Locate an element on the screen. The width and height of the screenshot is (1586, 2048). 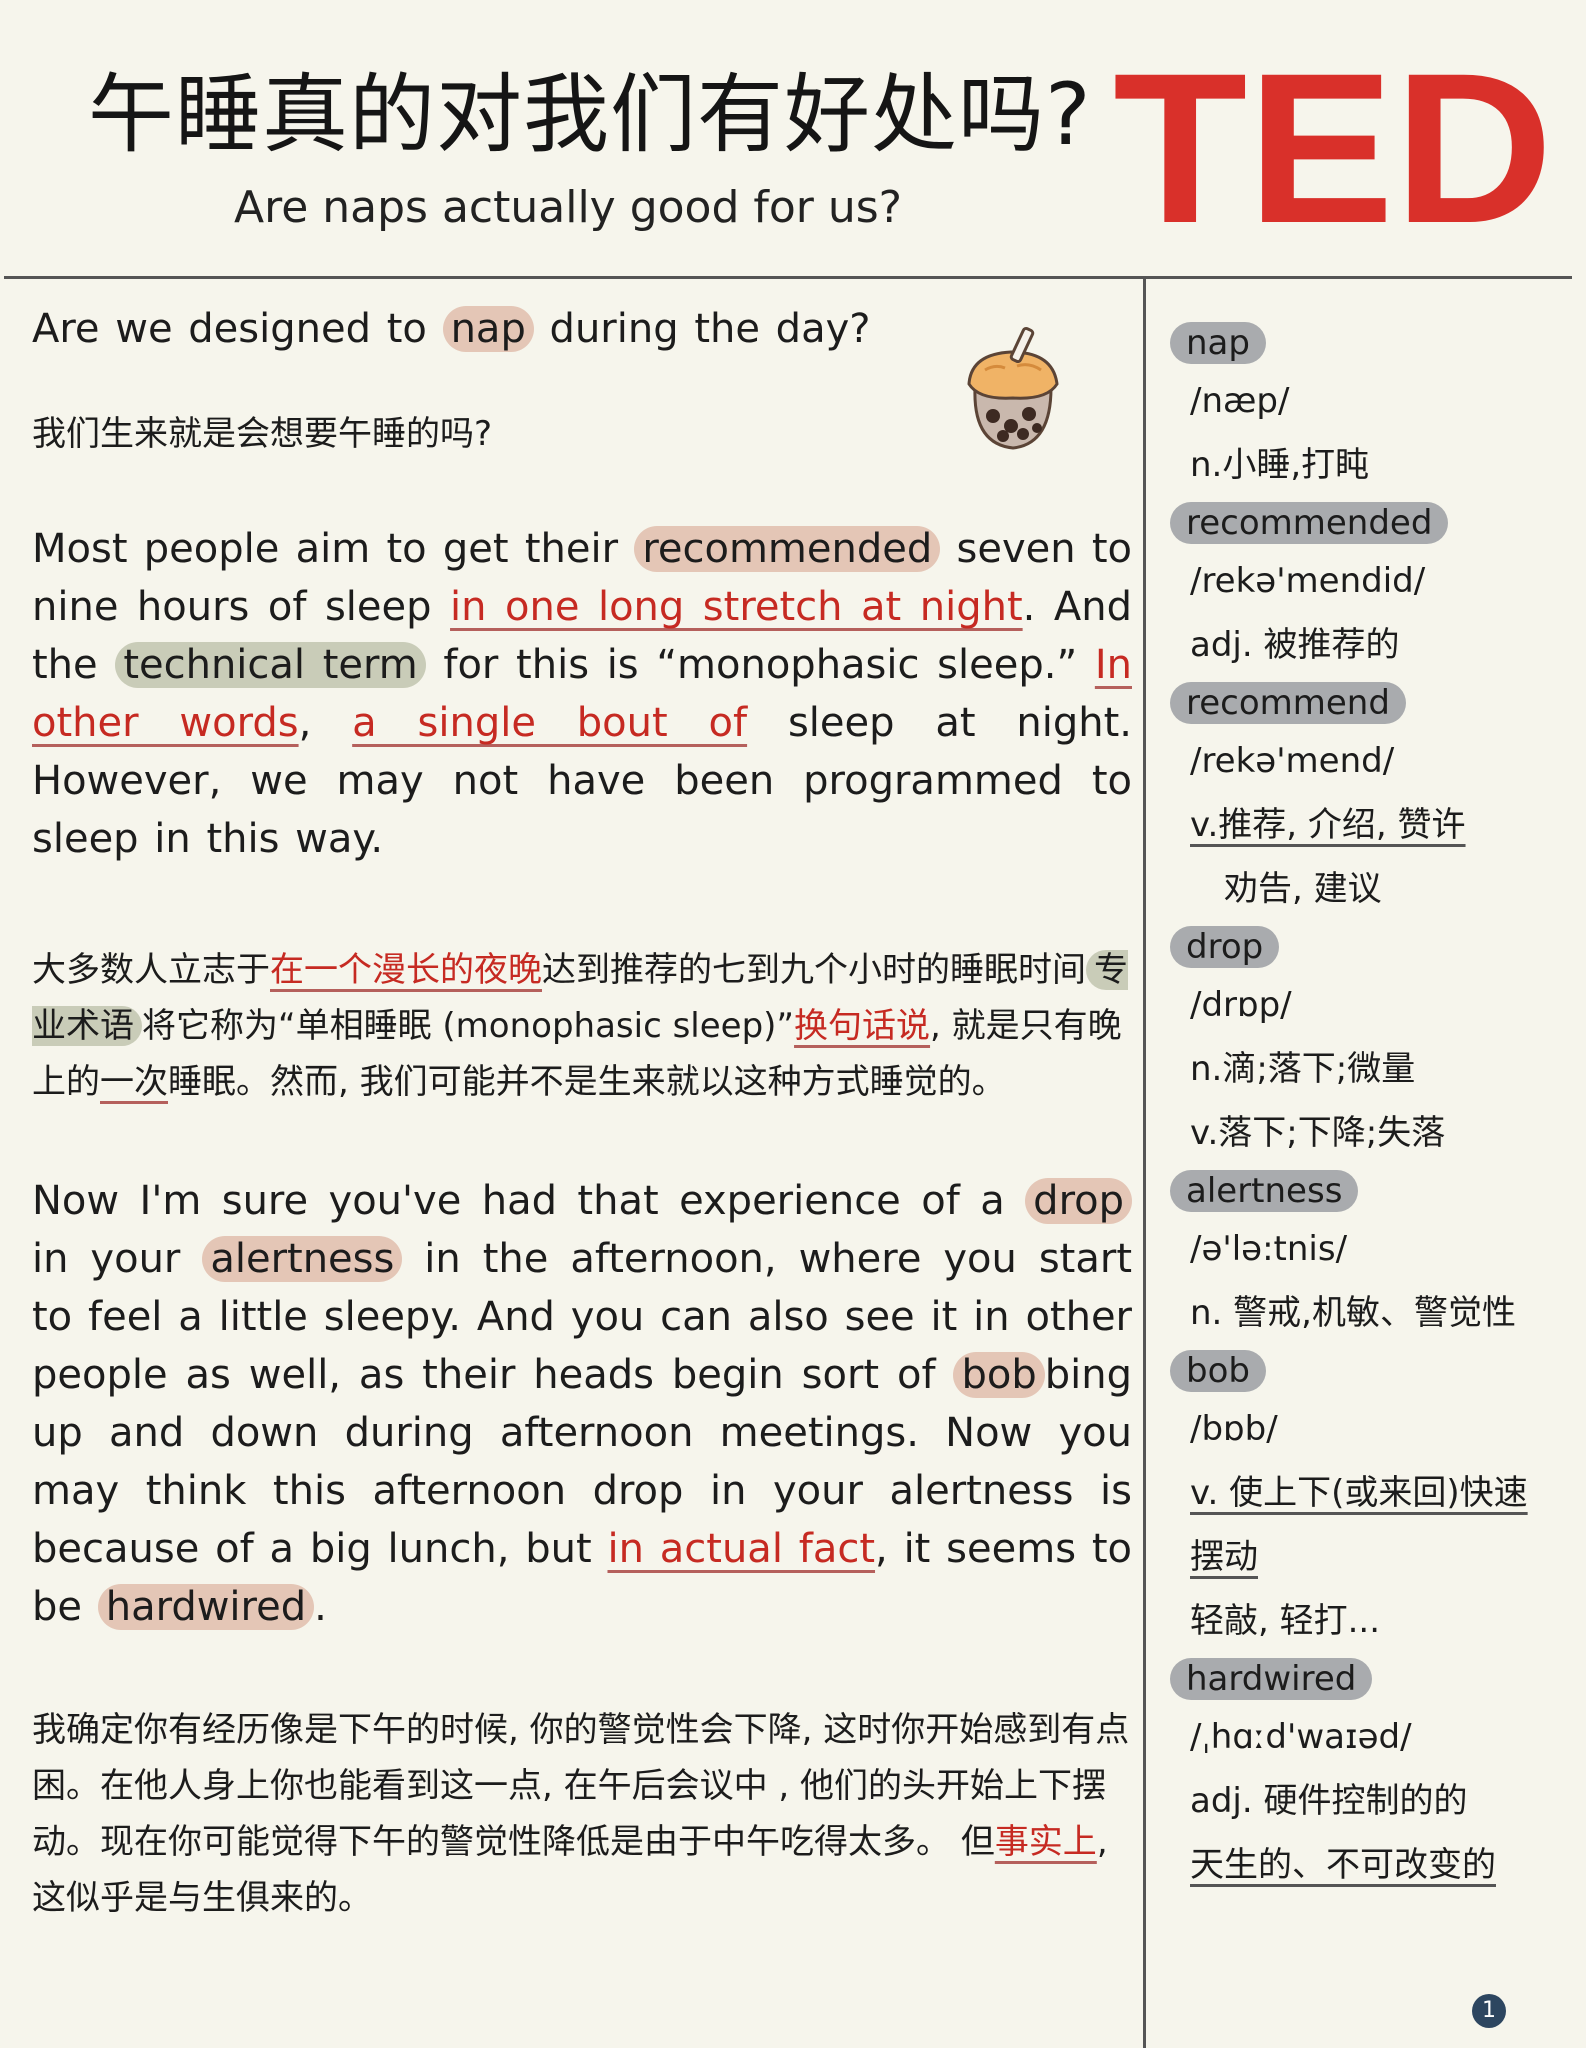
ted-logo-text: TED is located at coordinates (1333, 147).